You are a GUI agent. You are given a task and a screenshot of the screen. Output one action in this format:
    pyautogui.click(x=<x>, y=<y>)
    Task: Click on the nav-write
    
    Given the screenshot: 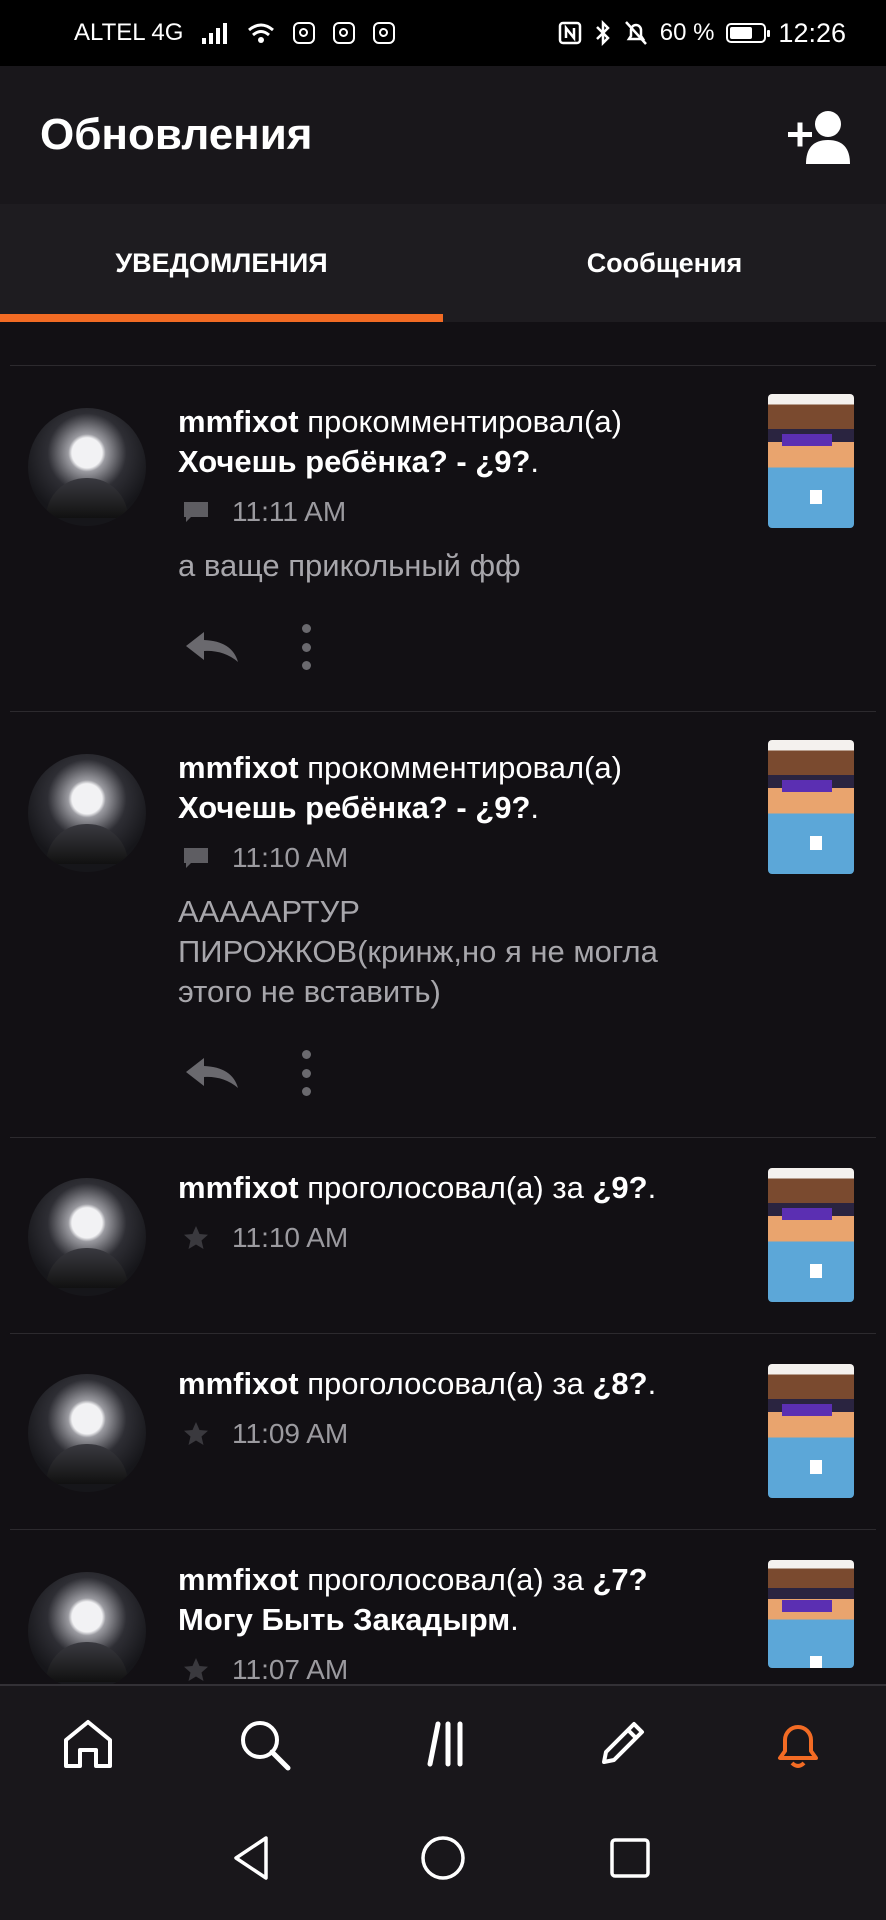 What is the action you would take?
    pyautogui.click(x=622, y=1744)
    